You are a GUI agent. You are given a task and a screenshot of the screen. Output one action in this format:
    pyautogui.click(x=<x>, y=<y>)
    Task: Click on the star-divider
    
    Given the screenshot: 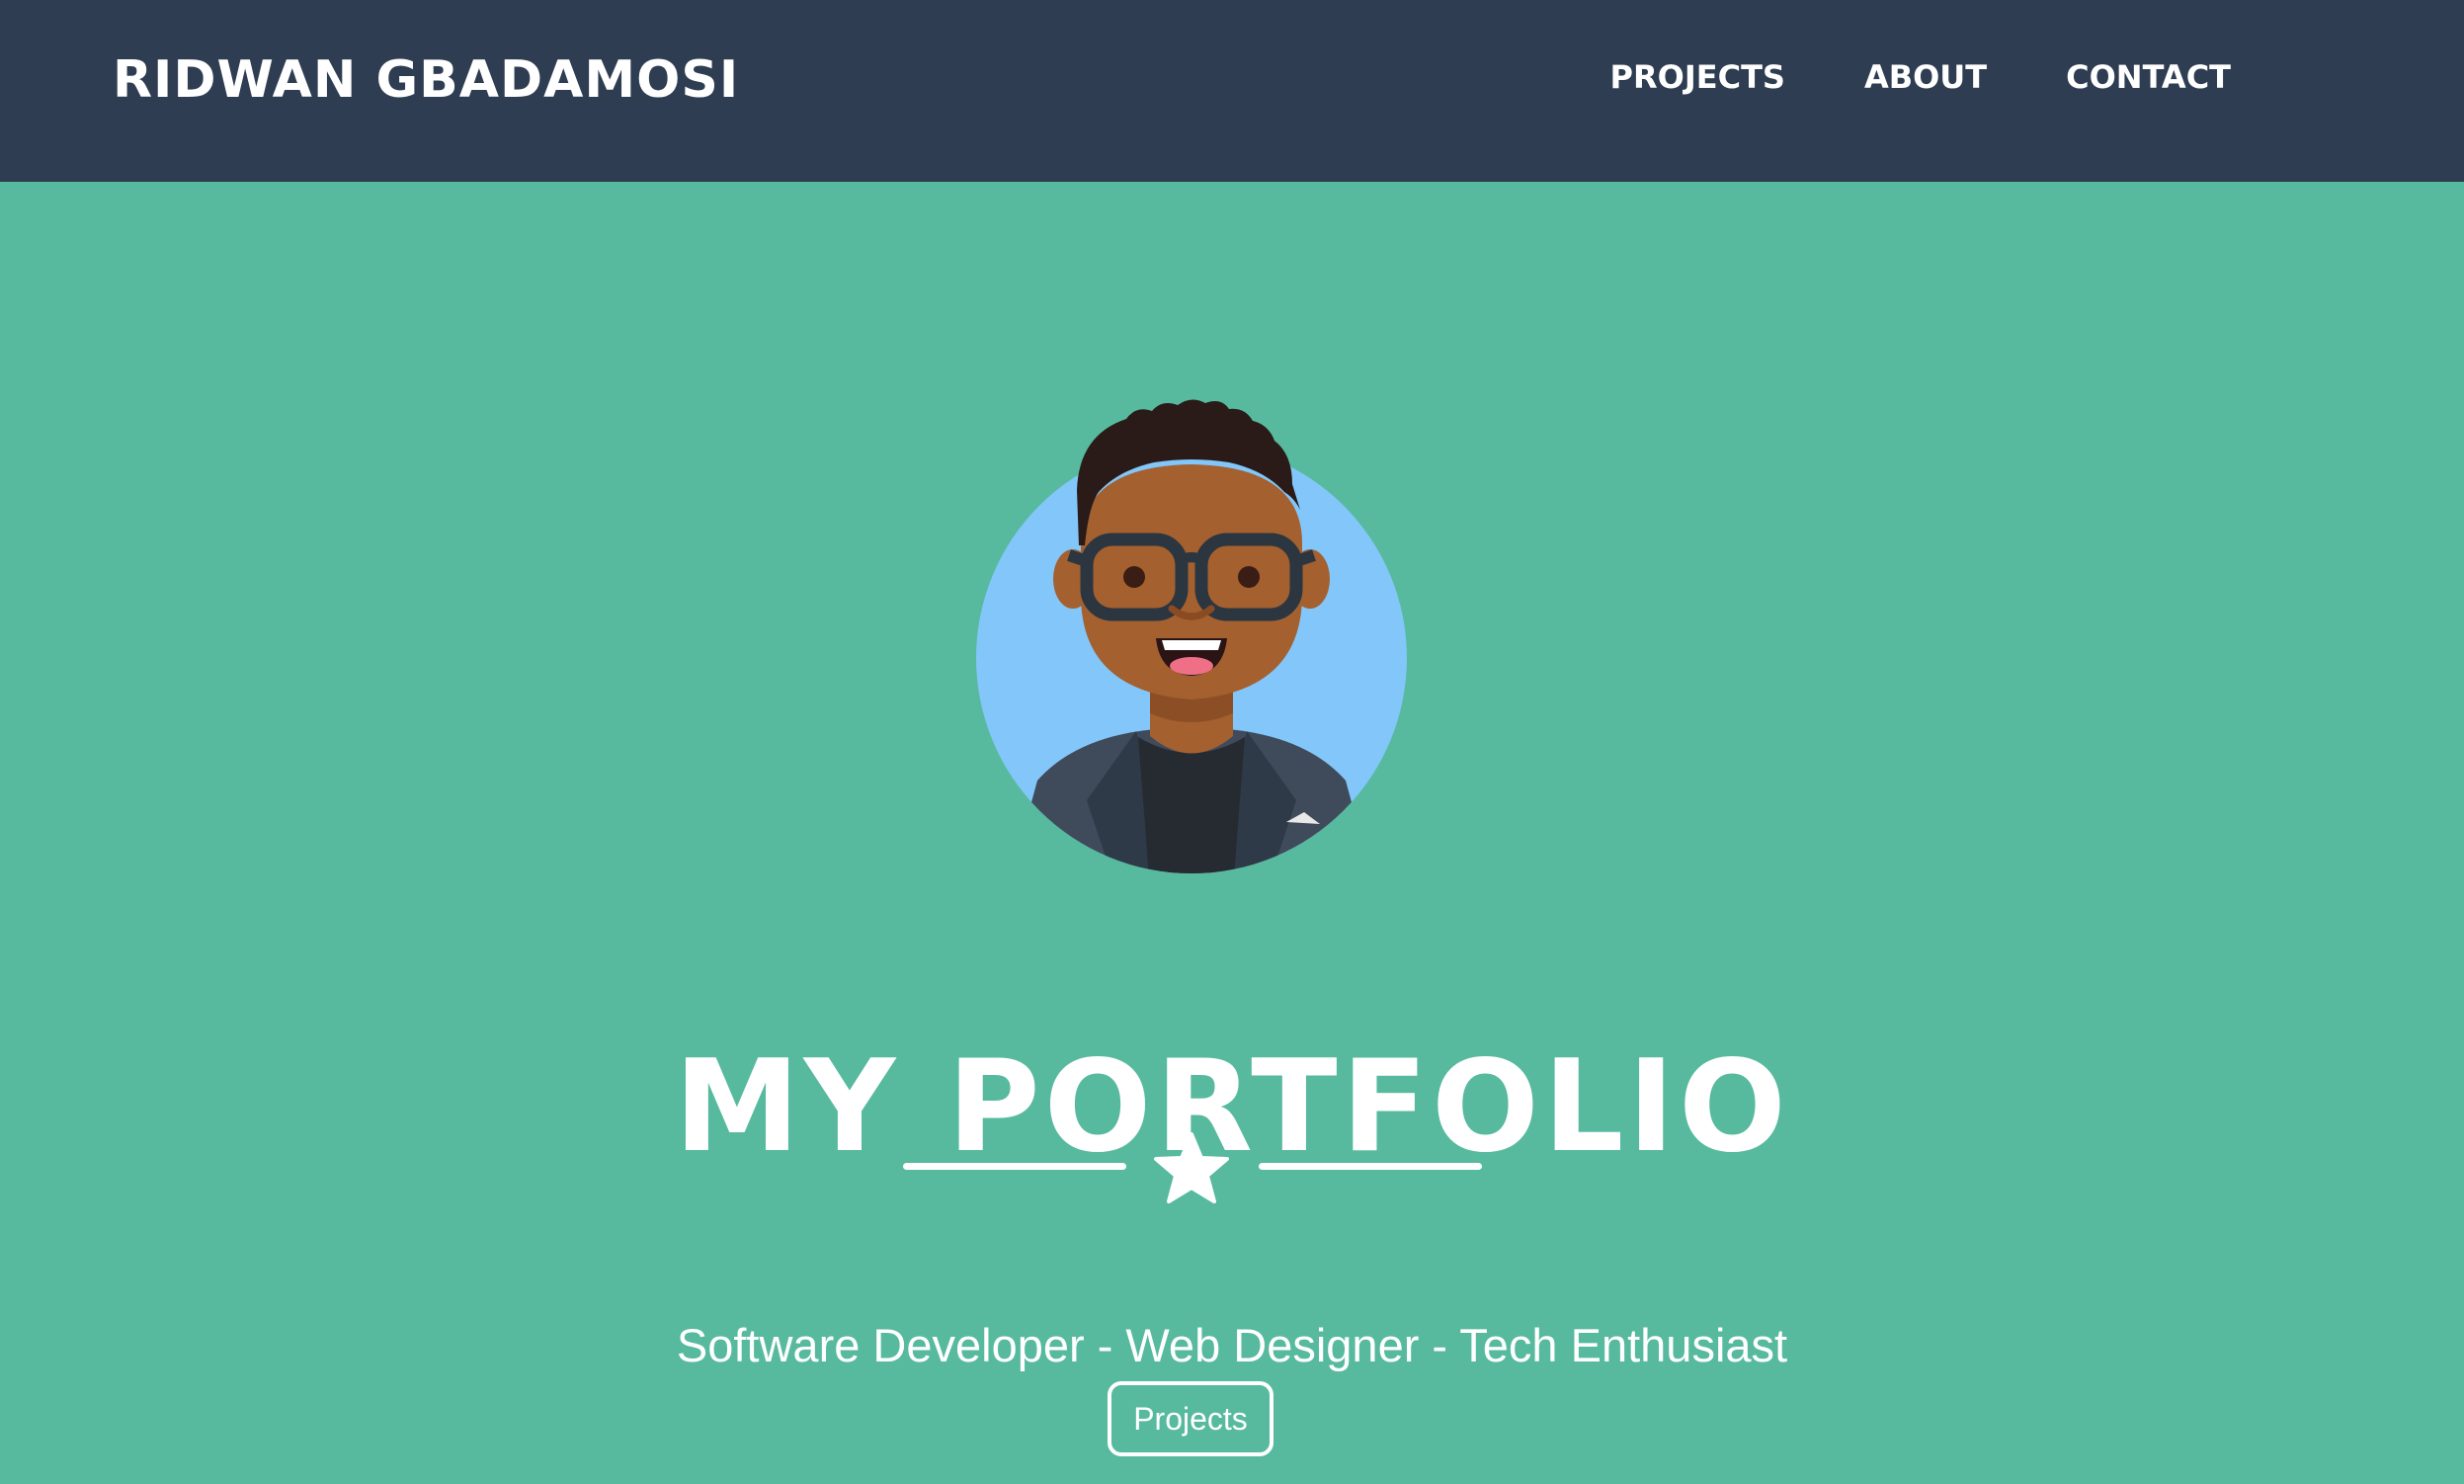 What is the action you would take?
    pyautogui.click(x=1190, y=1165)
    